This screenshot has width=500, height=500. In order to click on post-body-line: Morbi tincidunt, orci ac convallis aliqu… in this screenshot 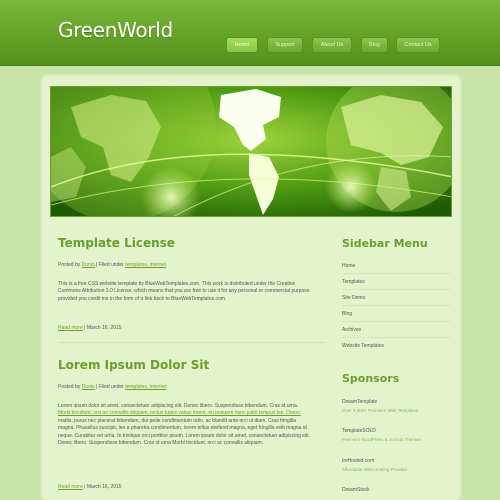, I will do `click(192, 413)`.